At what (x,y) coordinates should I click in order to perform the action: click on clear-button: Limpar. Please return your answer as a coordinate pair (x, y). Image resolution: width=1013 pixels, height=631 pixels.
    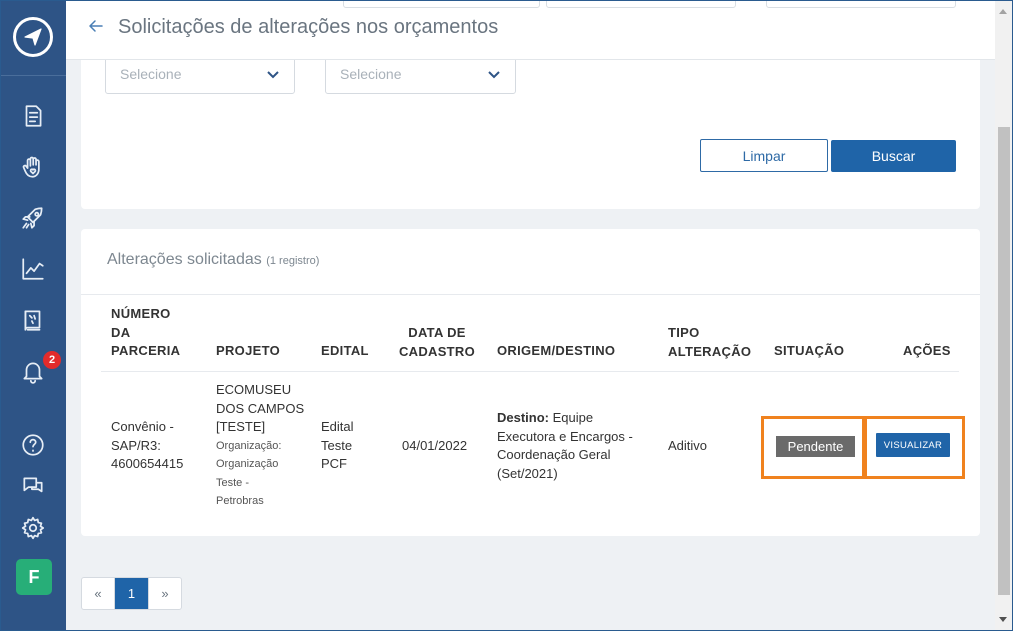
    Looking at the image, I should click on (764, 155).